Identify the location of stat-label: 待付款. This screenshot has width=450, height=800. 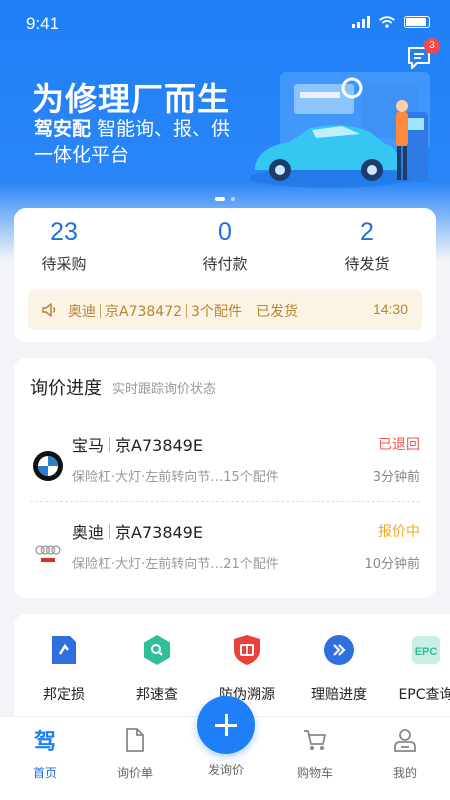
(225, 264).